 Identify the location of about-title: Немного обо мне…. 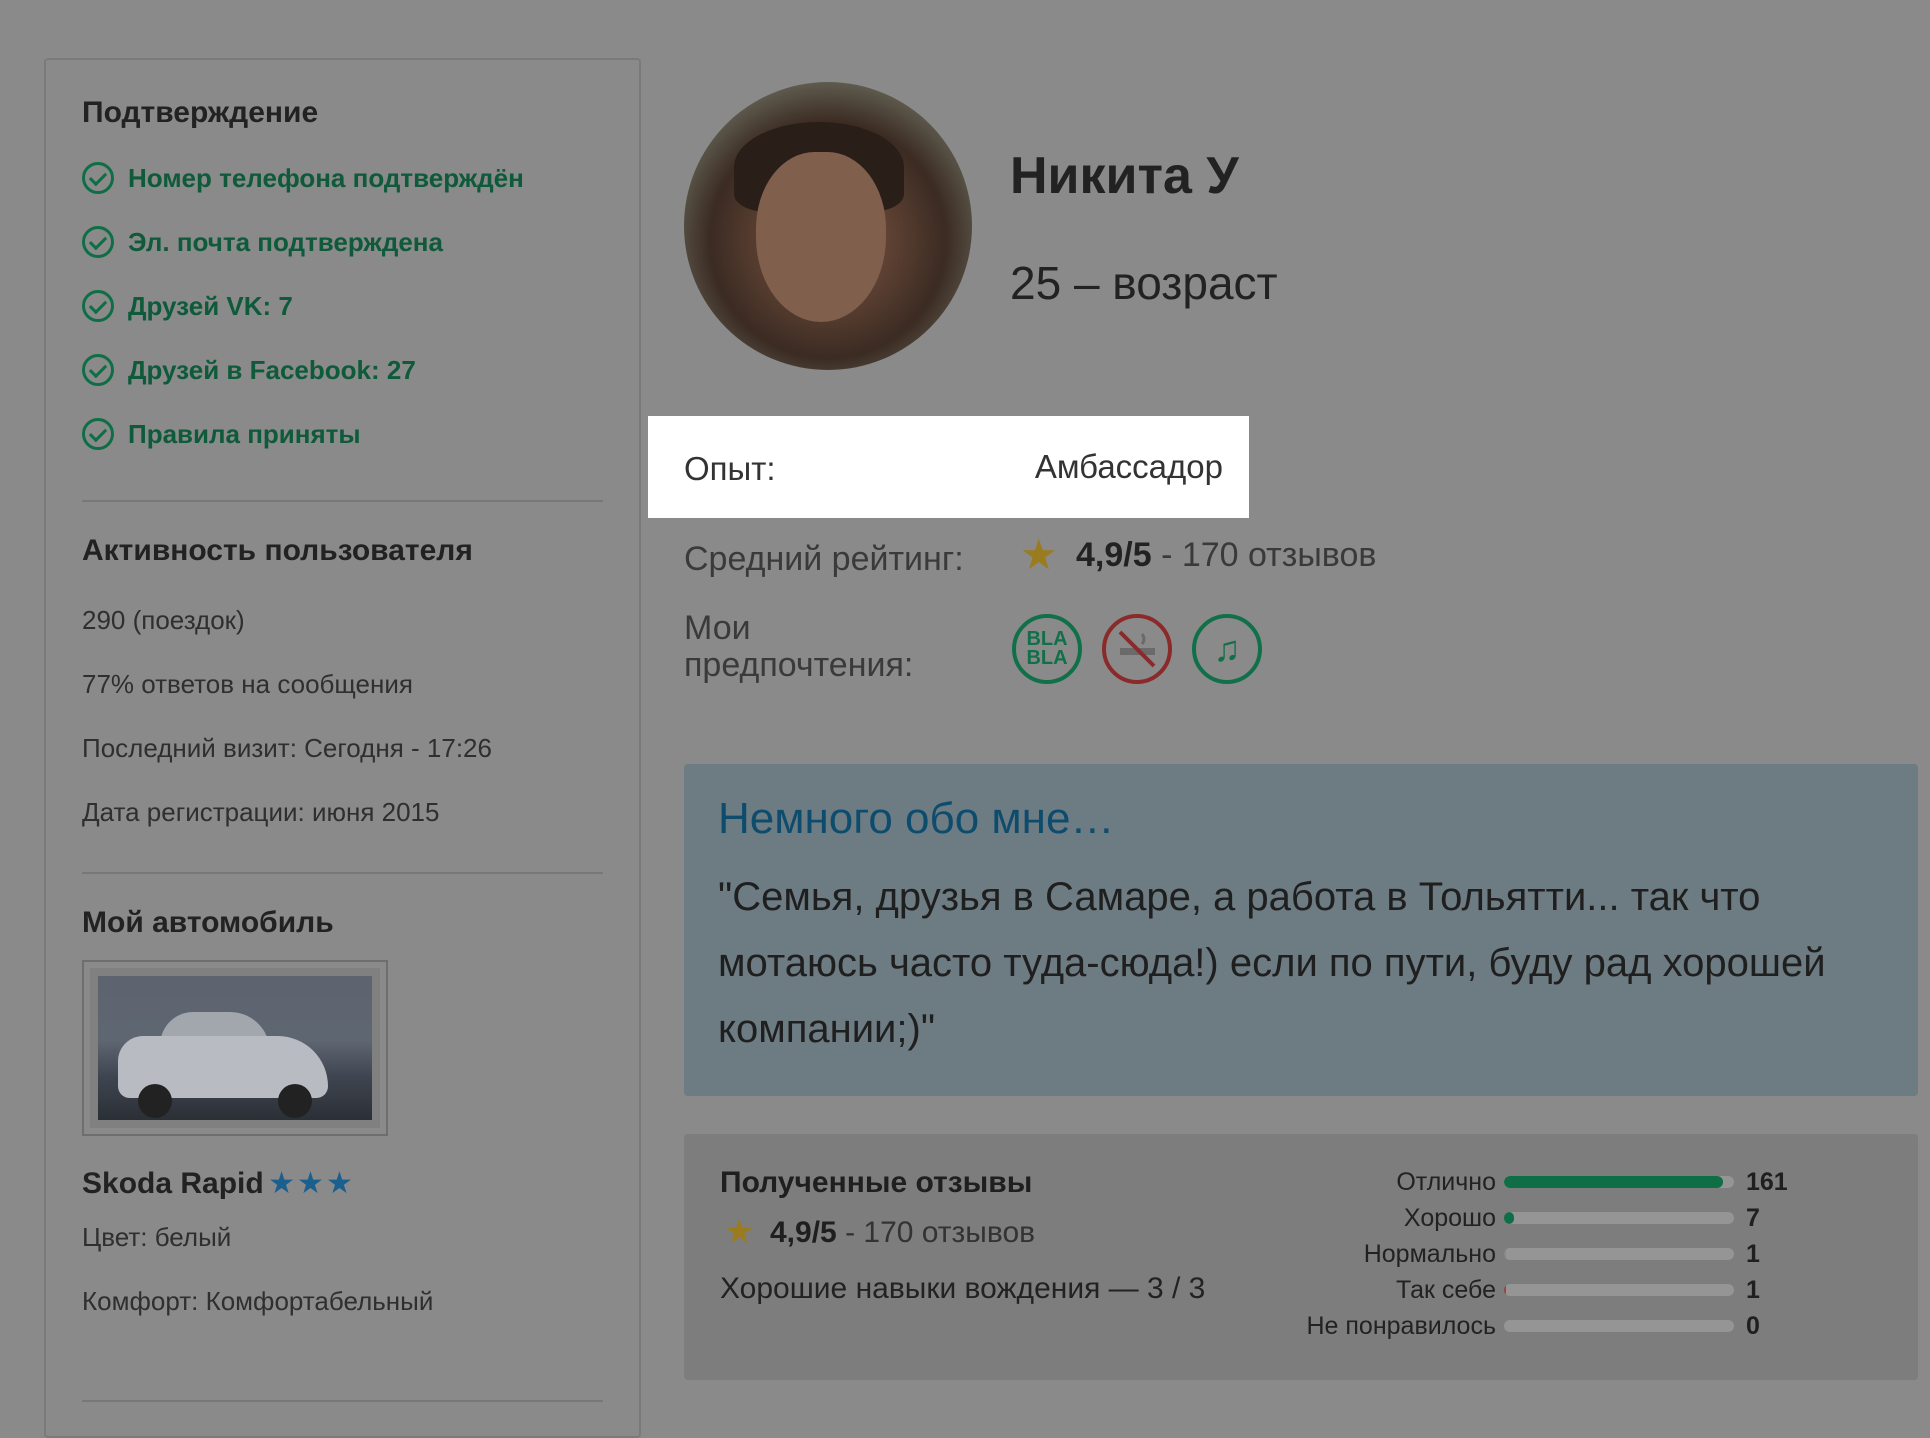
(916, 818).